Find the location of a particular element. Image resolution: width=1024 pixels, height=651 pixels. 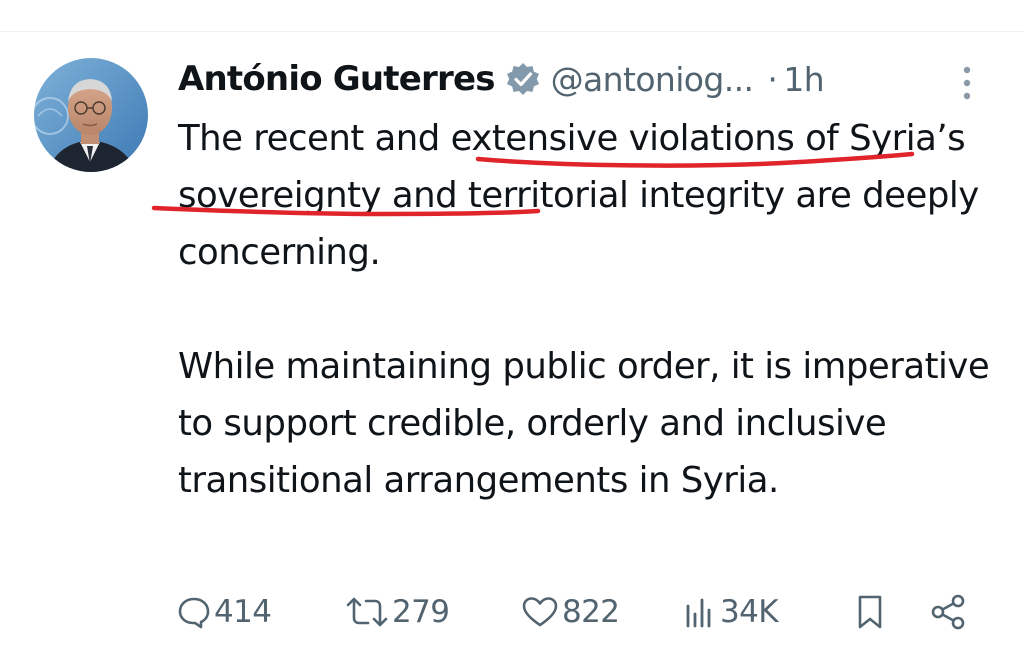

share-icon is located at coordinates (948, 612).